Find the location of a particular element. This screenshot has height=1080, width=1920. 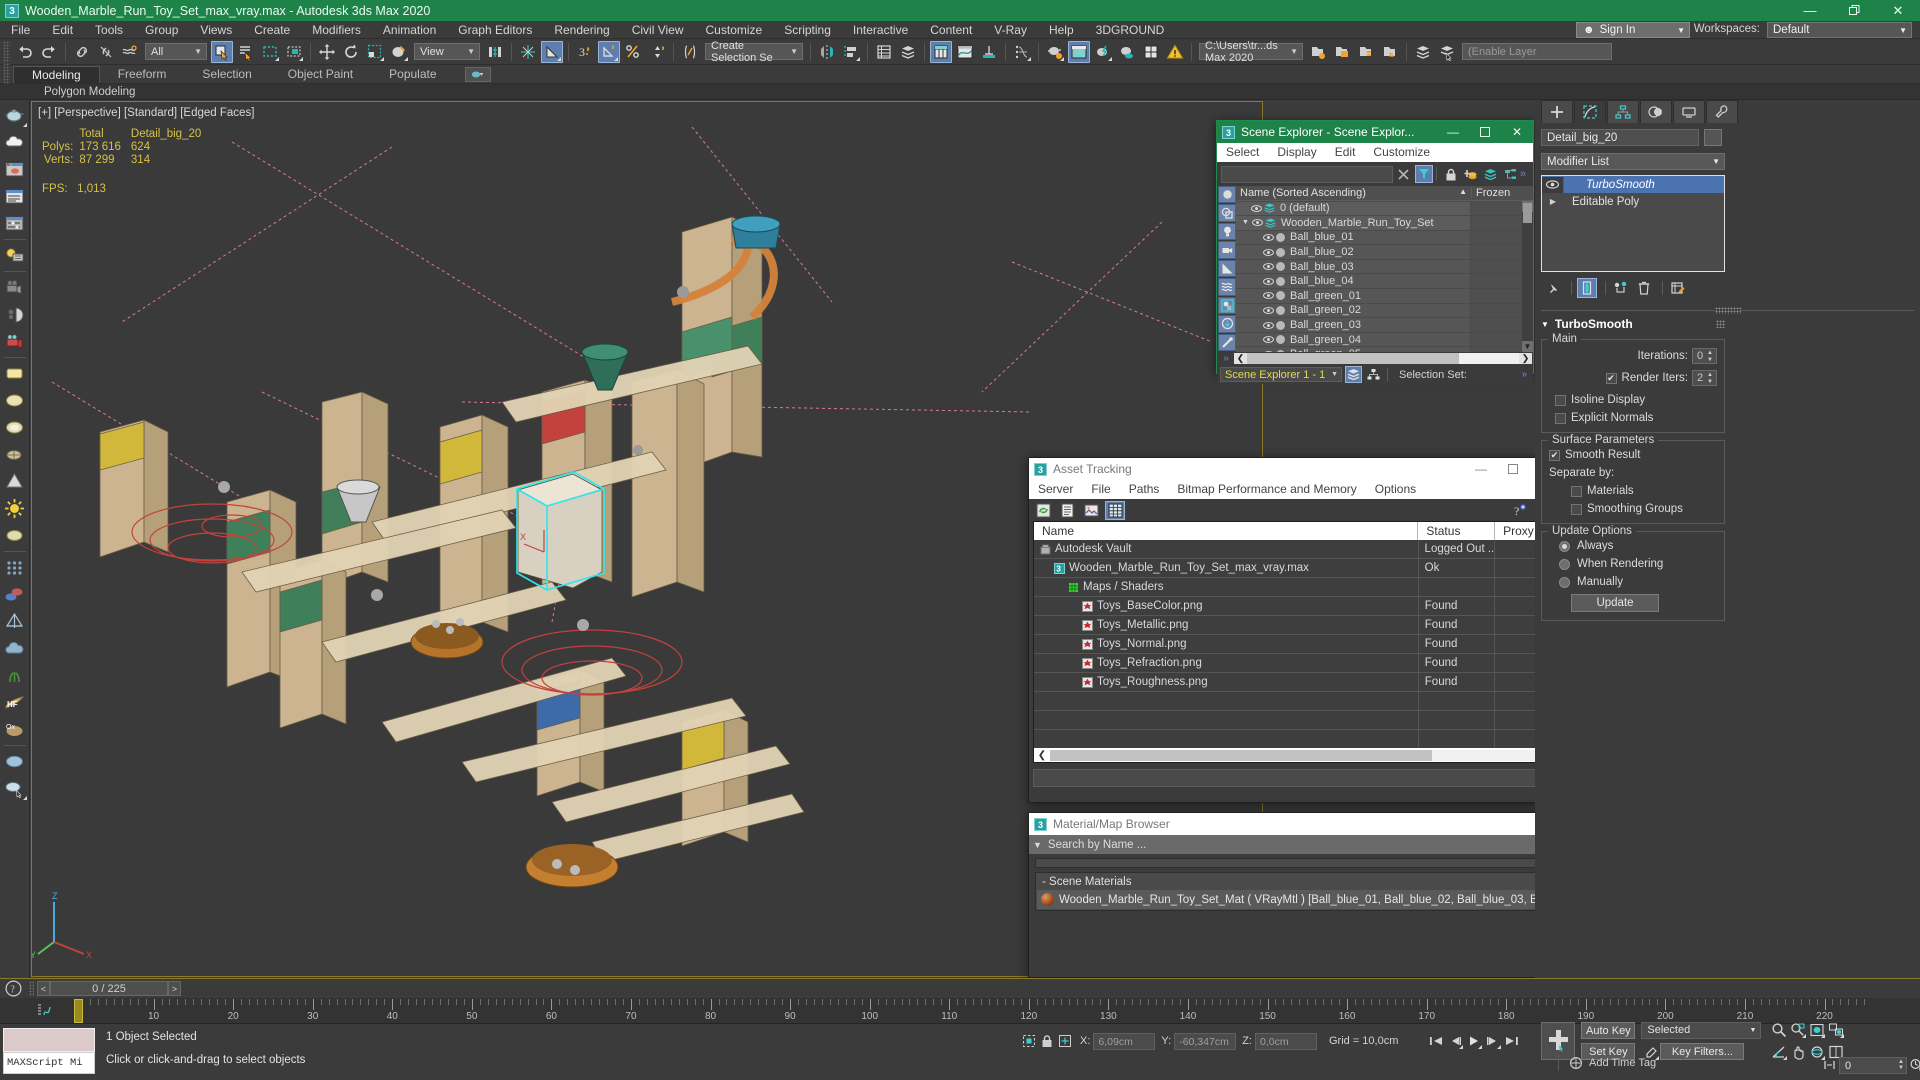

angle-snap-toggle-button is located at coordinates (552, 51).